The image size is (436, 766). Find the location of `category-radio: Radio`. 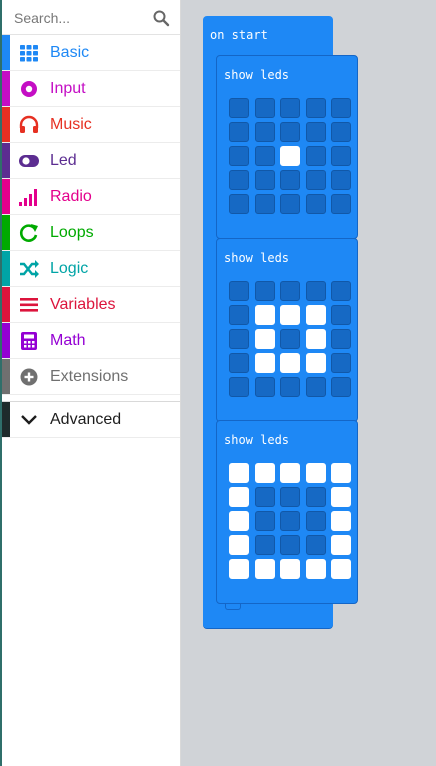

category-radio: Radio is located at coordinates (90, 197).